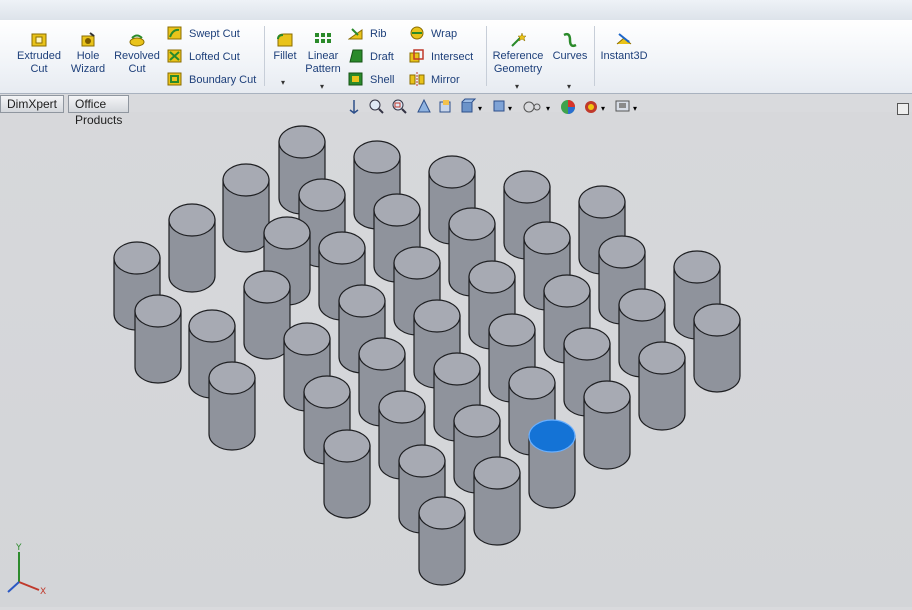 Image resolution: width=912 pixels, height=610 pixels. What do you see at coordinates (99, 111) in the screenshot?
I see `tab-office-products: Office Products` at bounding box center [99, 111].